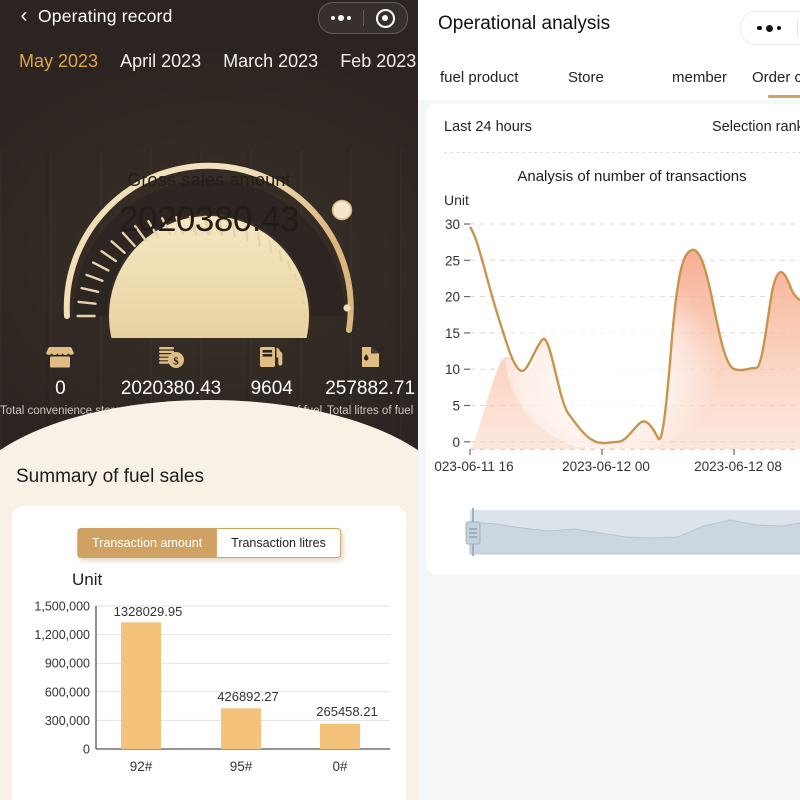 The image size is (800, 800). I want to click on svg-text: 2023-06-12 08, so click(738, 466).